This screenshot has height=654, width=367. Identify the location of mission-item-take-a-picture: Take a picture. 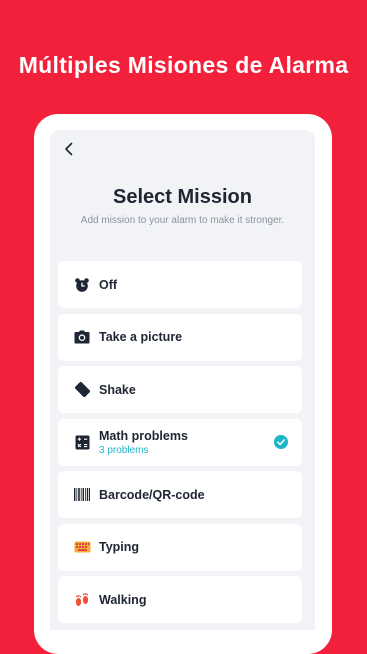
(180, 337).